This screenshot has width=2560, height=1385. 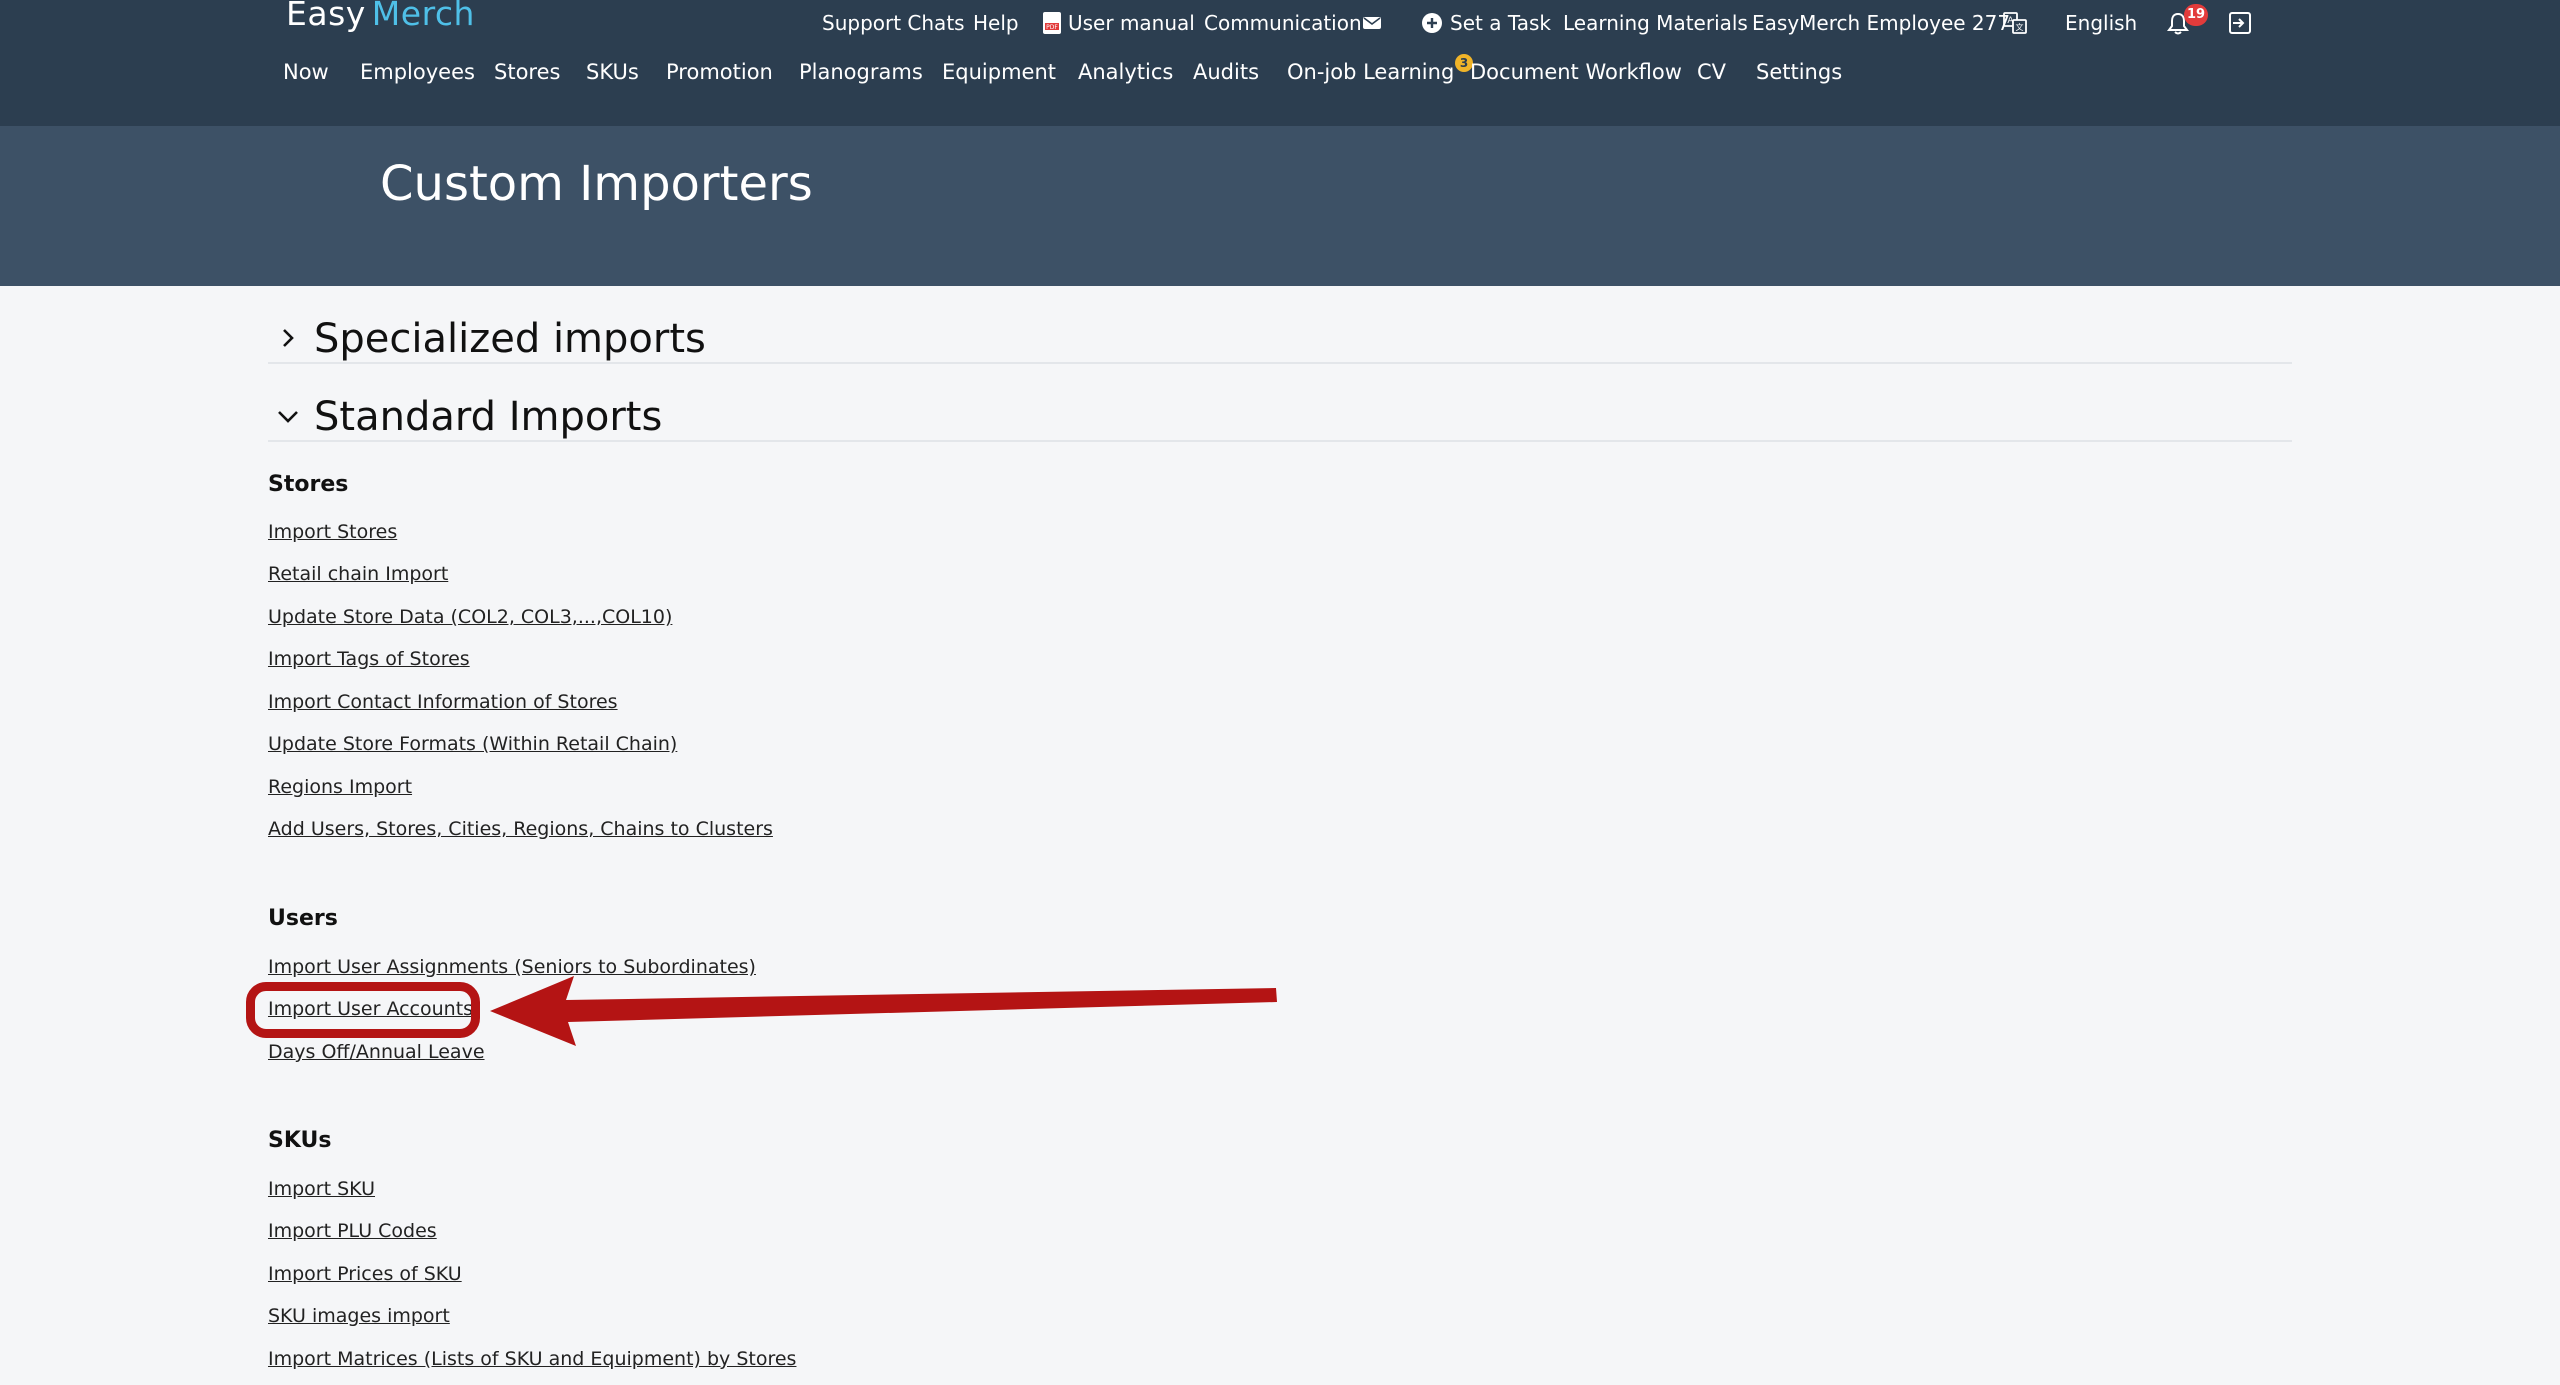 I want to click on language-selector: English, so click(x=2101, y=23).